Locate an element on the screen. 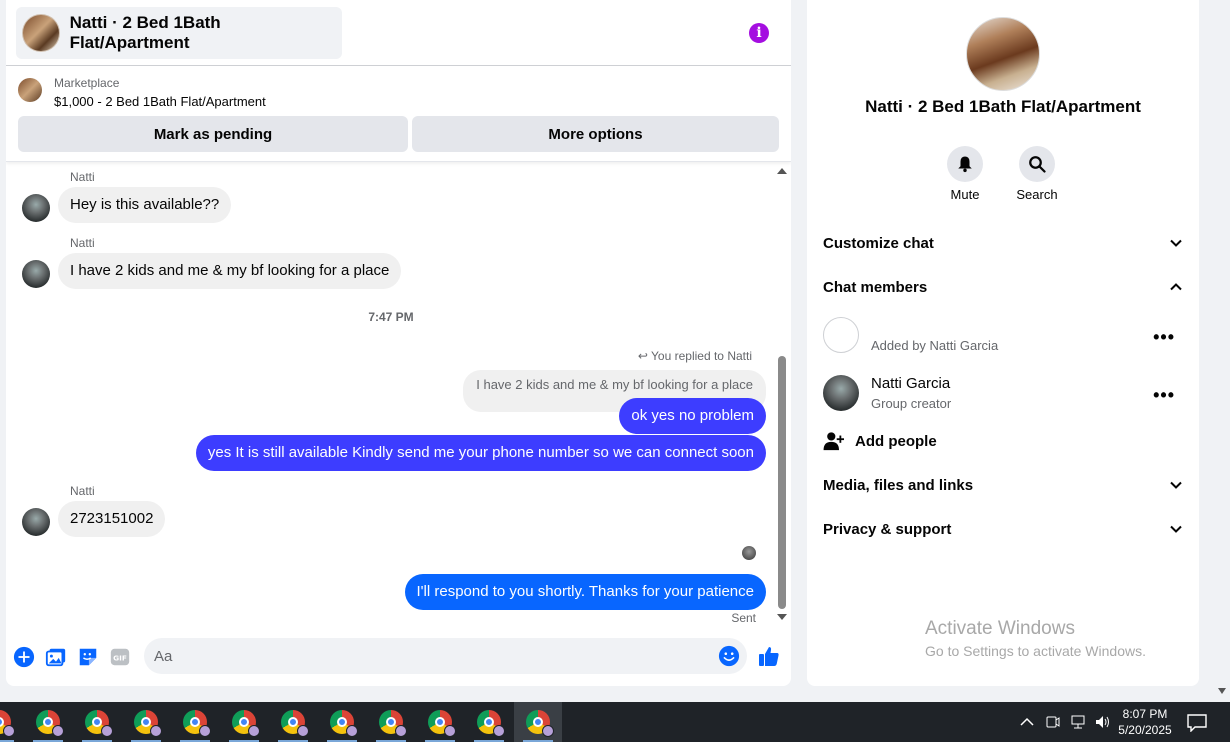 The image size is (1230, 742). activate-windows-title: Activate Windows is located at coordinates (1000, 628).